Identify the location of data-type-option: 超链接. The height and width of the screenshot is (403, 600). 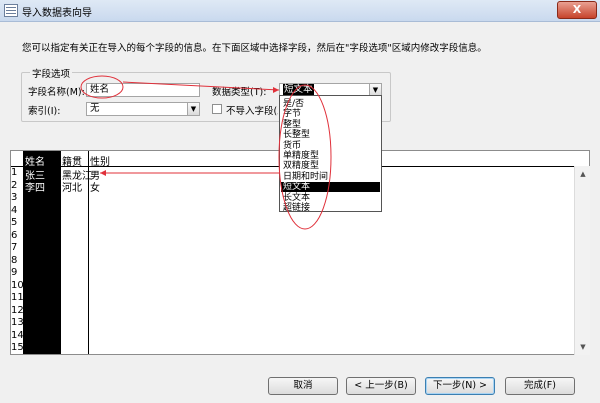
(330, 208).